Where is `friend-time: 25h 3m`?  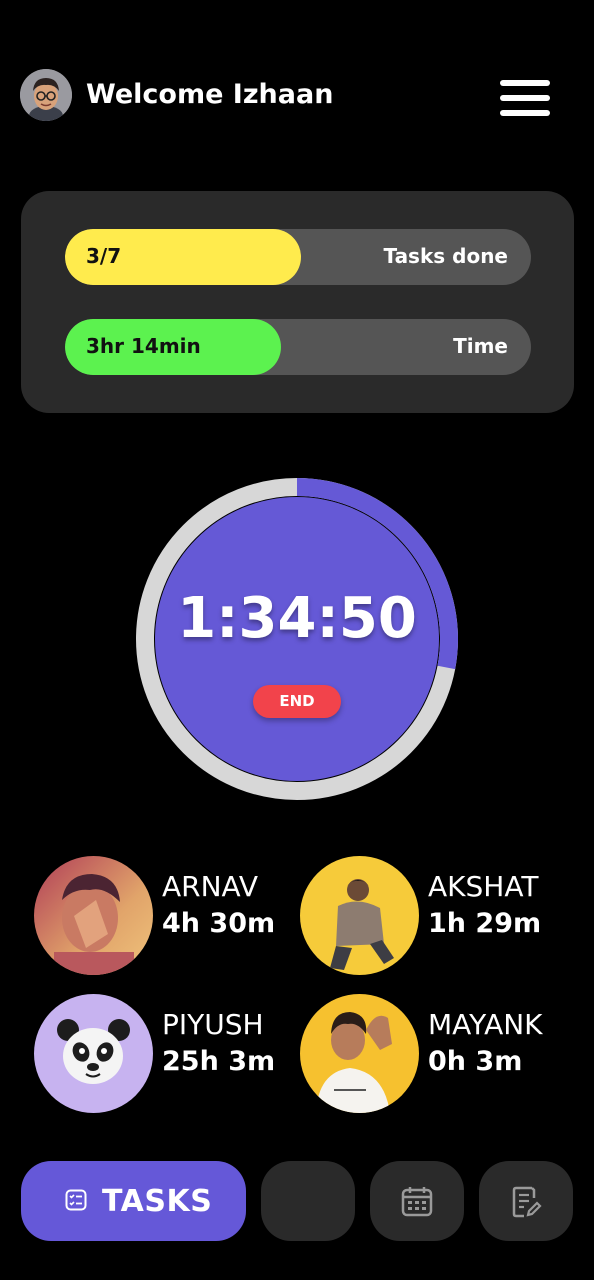 friend-time: 25h 3m is located at coordinates (219, 1061).